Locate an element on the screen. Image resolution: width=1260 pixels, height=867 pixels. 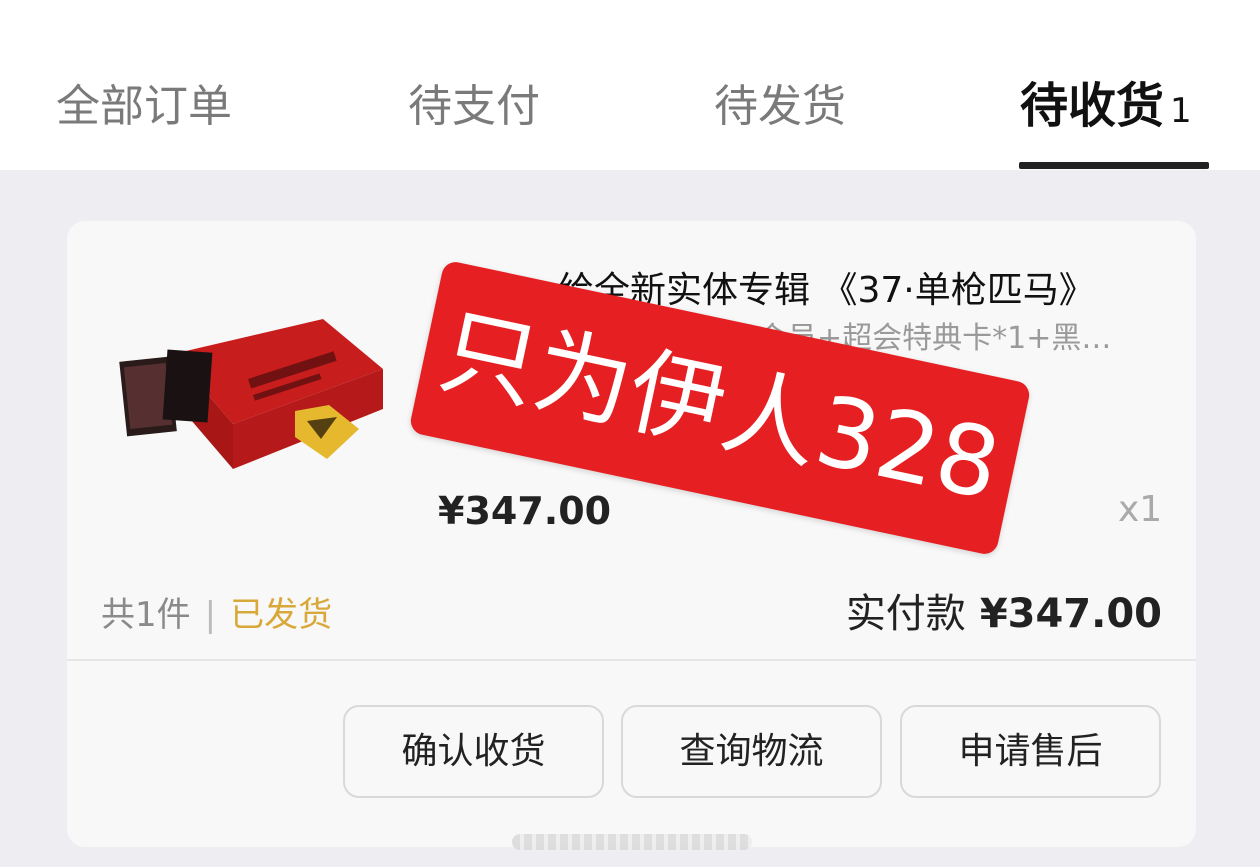
tab-count-badge: 1 is located at coordinates (1181, 111).